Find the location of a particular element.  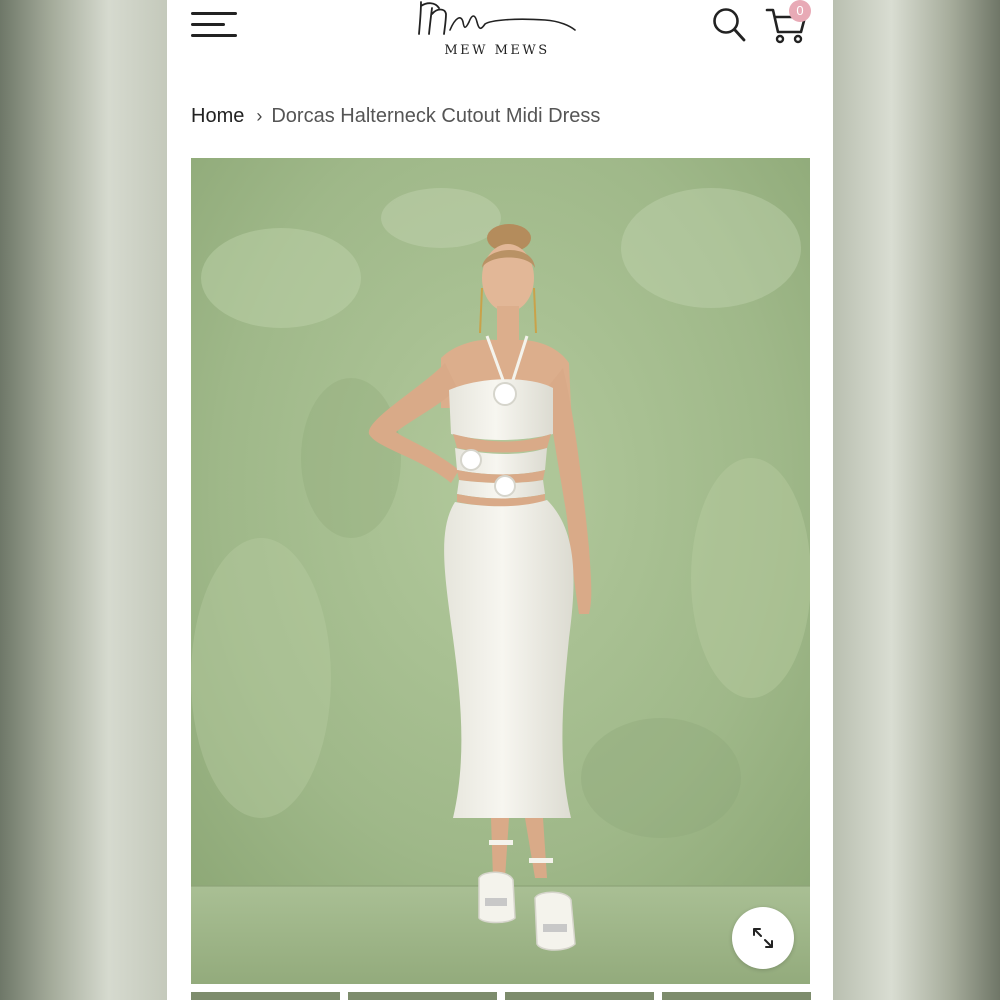

header: MEW MEWS 0 is located at coordinates (500, 37).